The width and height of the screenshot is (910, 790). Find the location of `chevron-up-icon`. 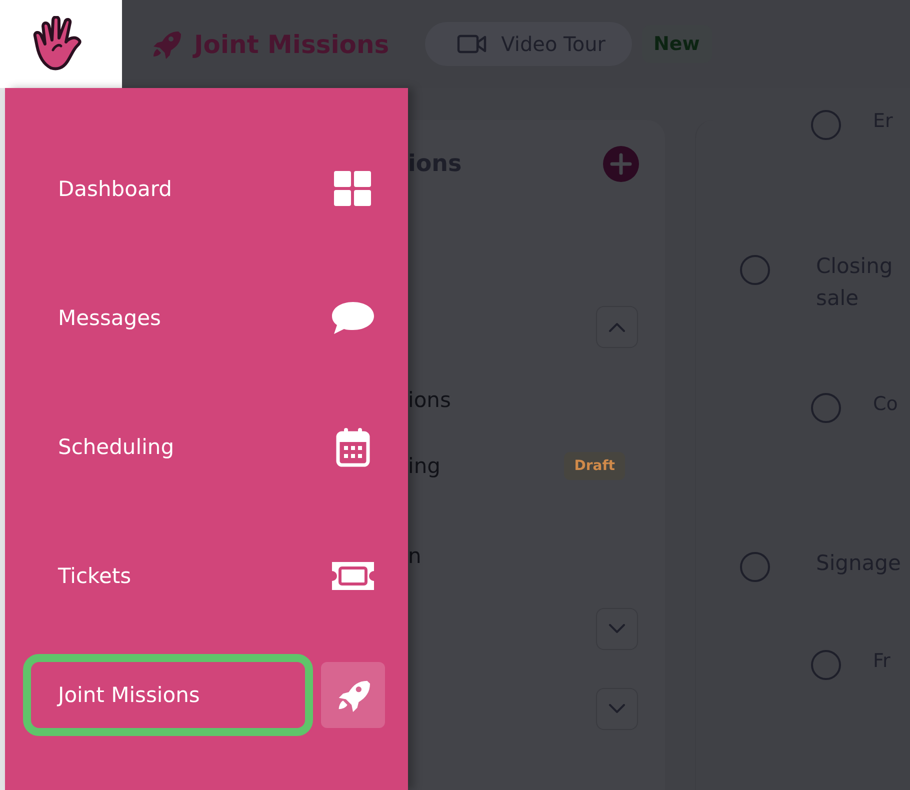

chevron-up-icon is located at coordinates (617, 327).